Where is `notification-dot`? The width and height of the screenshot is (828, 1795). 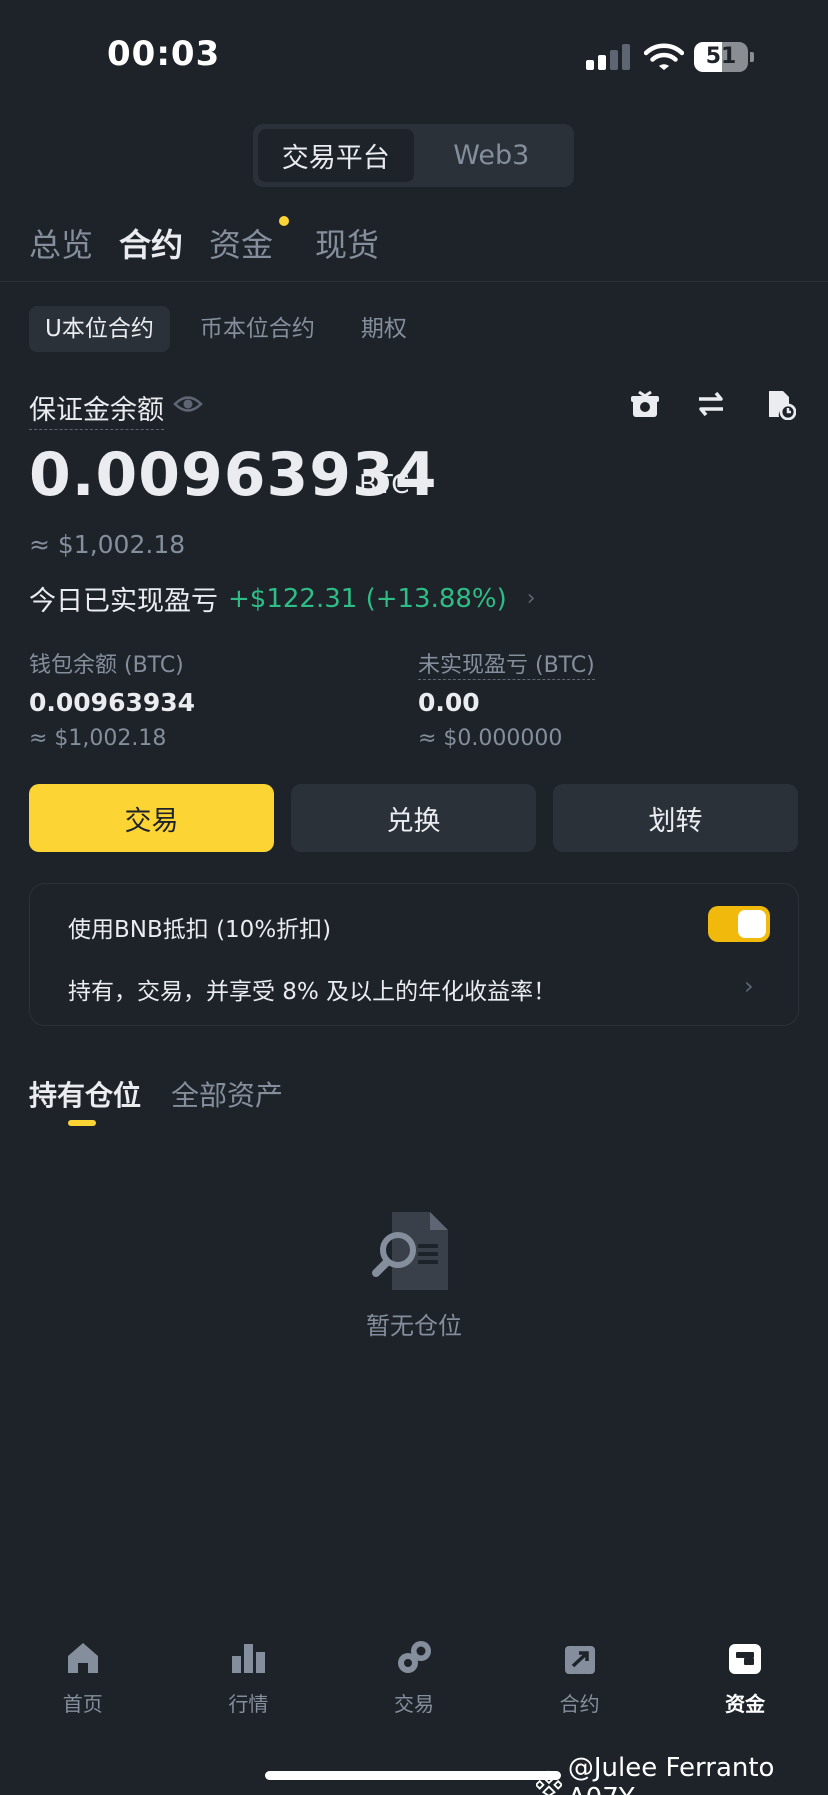
notification-dot is located at coordinates (284, 221).